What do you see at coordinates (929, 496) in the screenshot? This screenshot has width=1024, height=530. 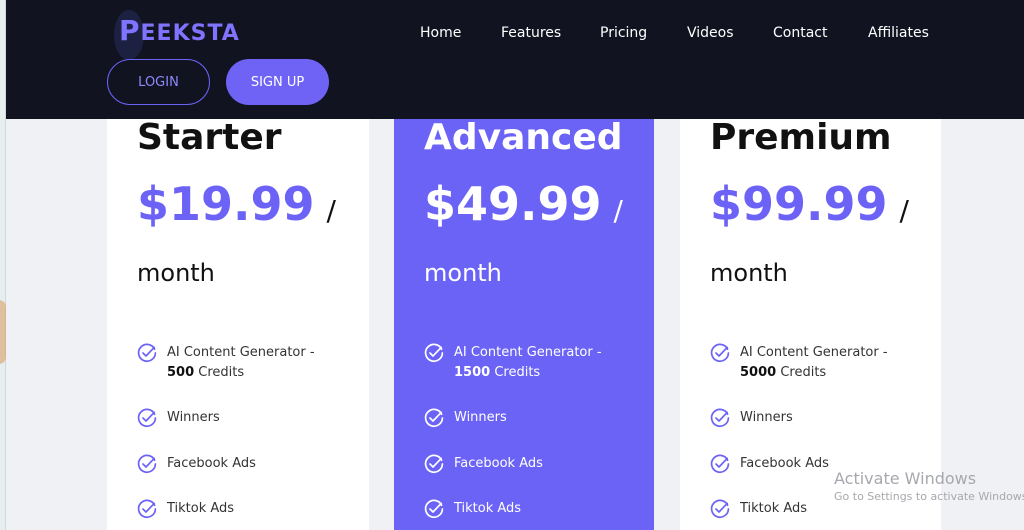 I see `activate-windows-subtitle: Go to Settings to activate Windows.` at bounding box center [929, 496].